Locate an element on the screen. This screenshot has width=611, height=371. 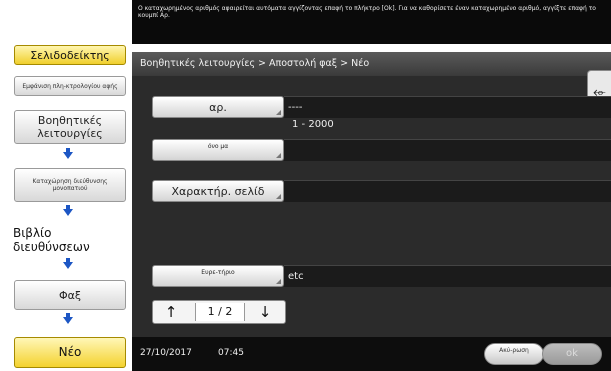
name-button: όνο μα is located at coordinates (218, 150).